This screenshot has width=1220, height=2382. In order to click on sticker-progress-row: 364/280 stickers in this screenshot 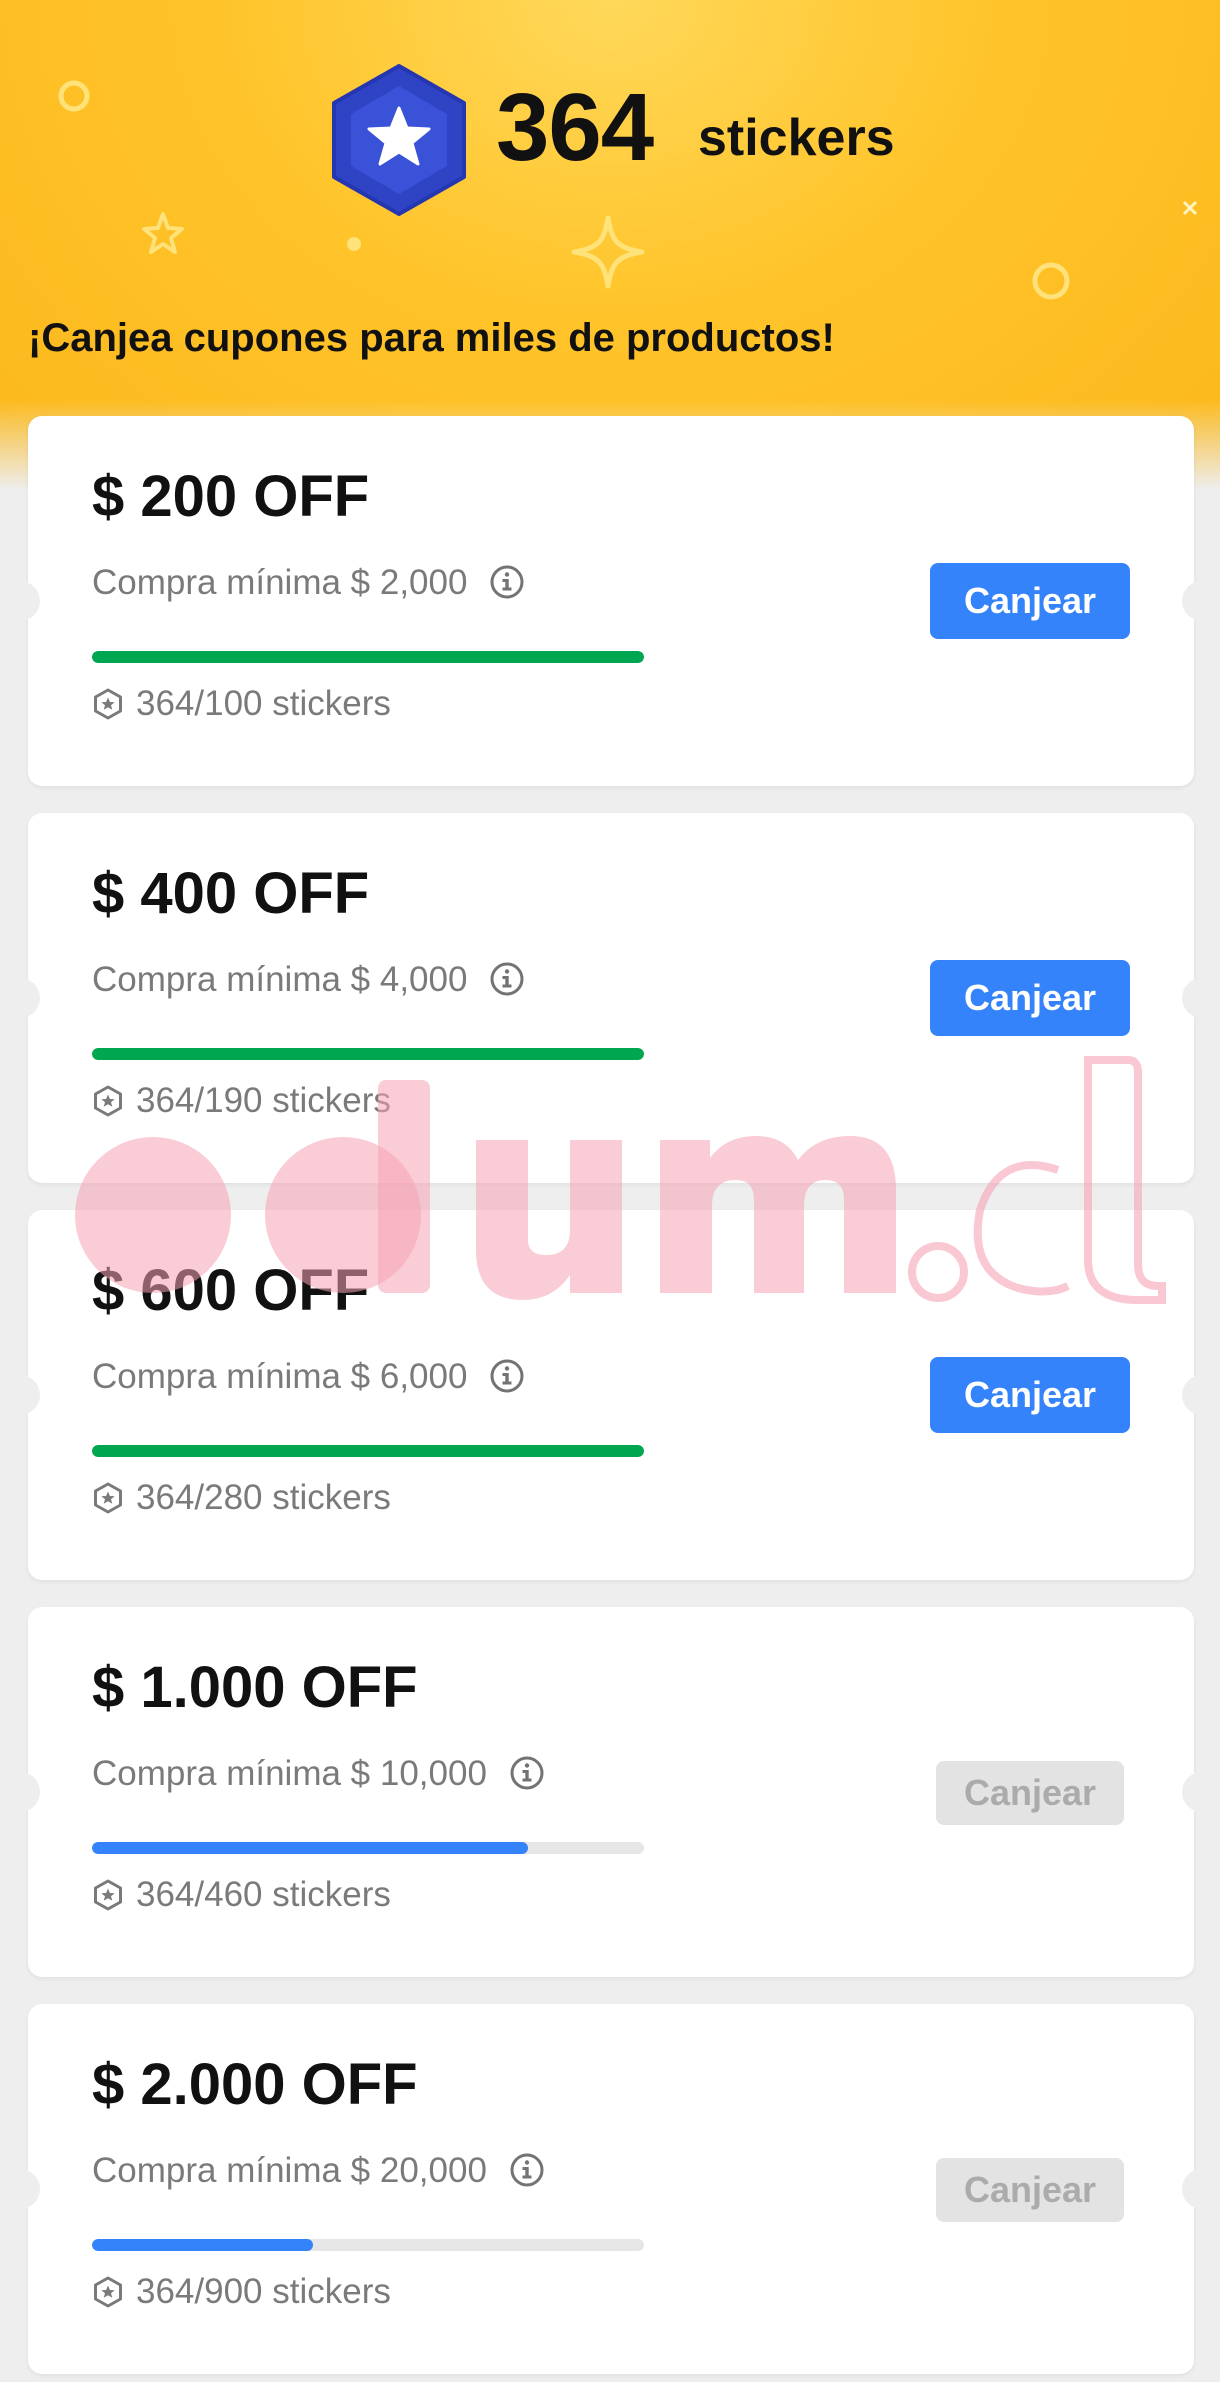, I will do `click(241, 1497)`.